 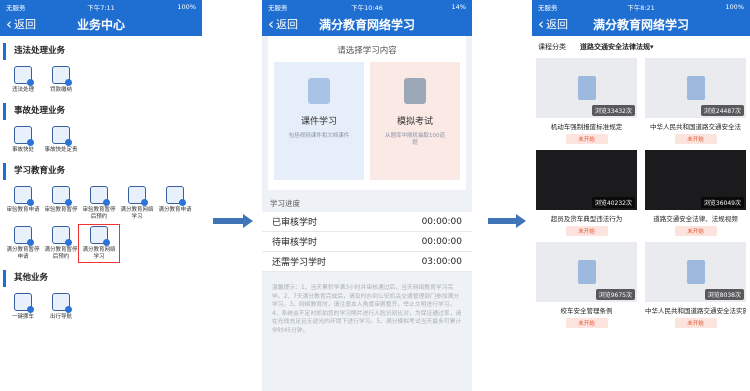 I want to click on service-item: 审验教育申请, so click(x=23, y=203).